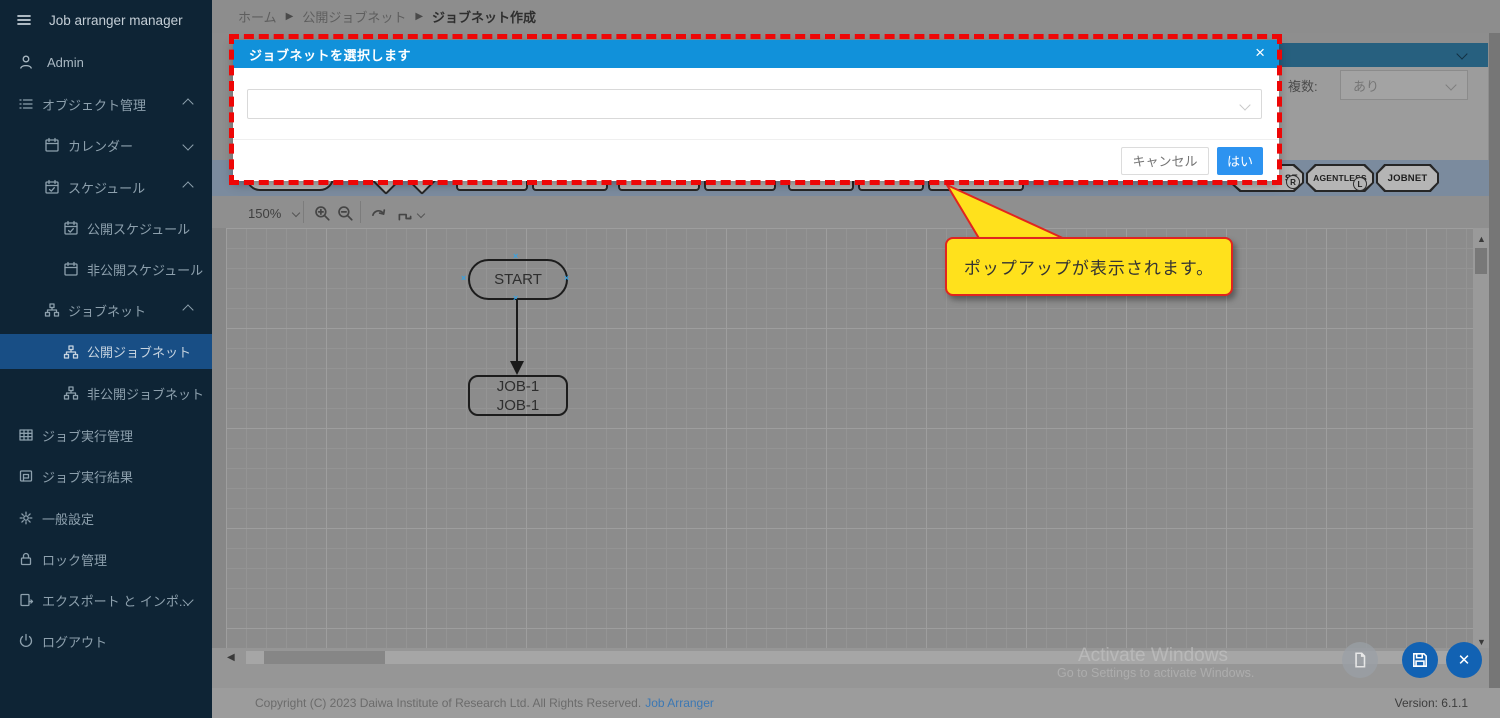  I want to click on sidebar-item-label: 公開ジョブネット, so click(139, 352).